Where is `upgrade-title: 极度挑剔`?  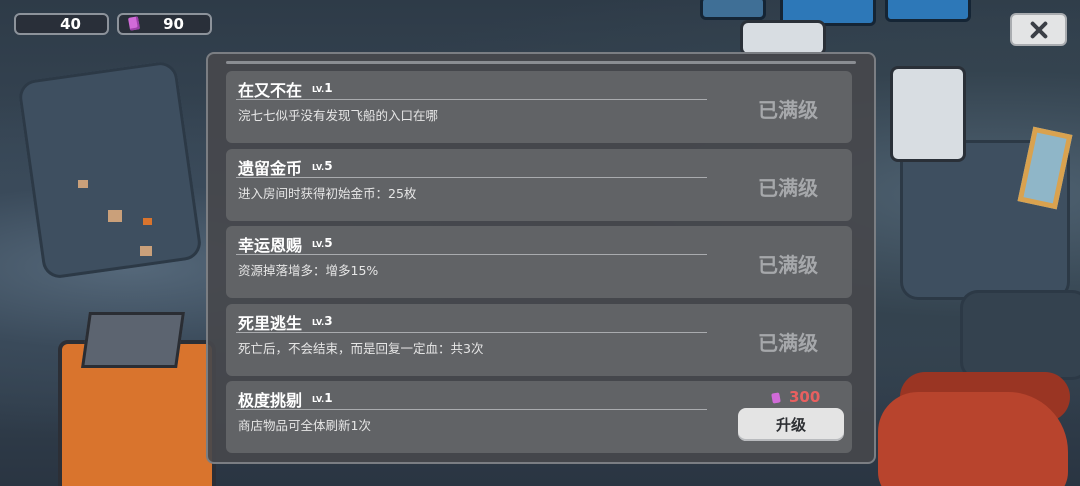 upgrade-title: 极度挑剔 is located at coordinates (270, 400).